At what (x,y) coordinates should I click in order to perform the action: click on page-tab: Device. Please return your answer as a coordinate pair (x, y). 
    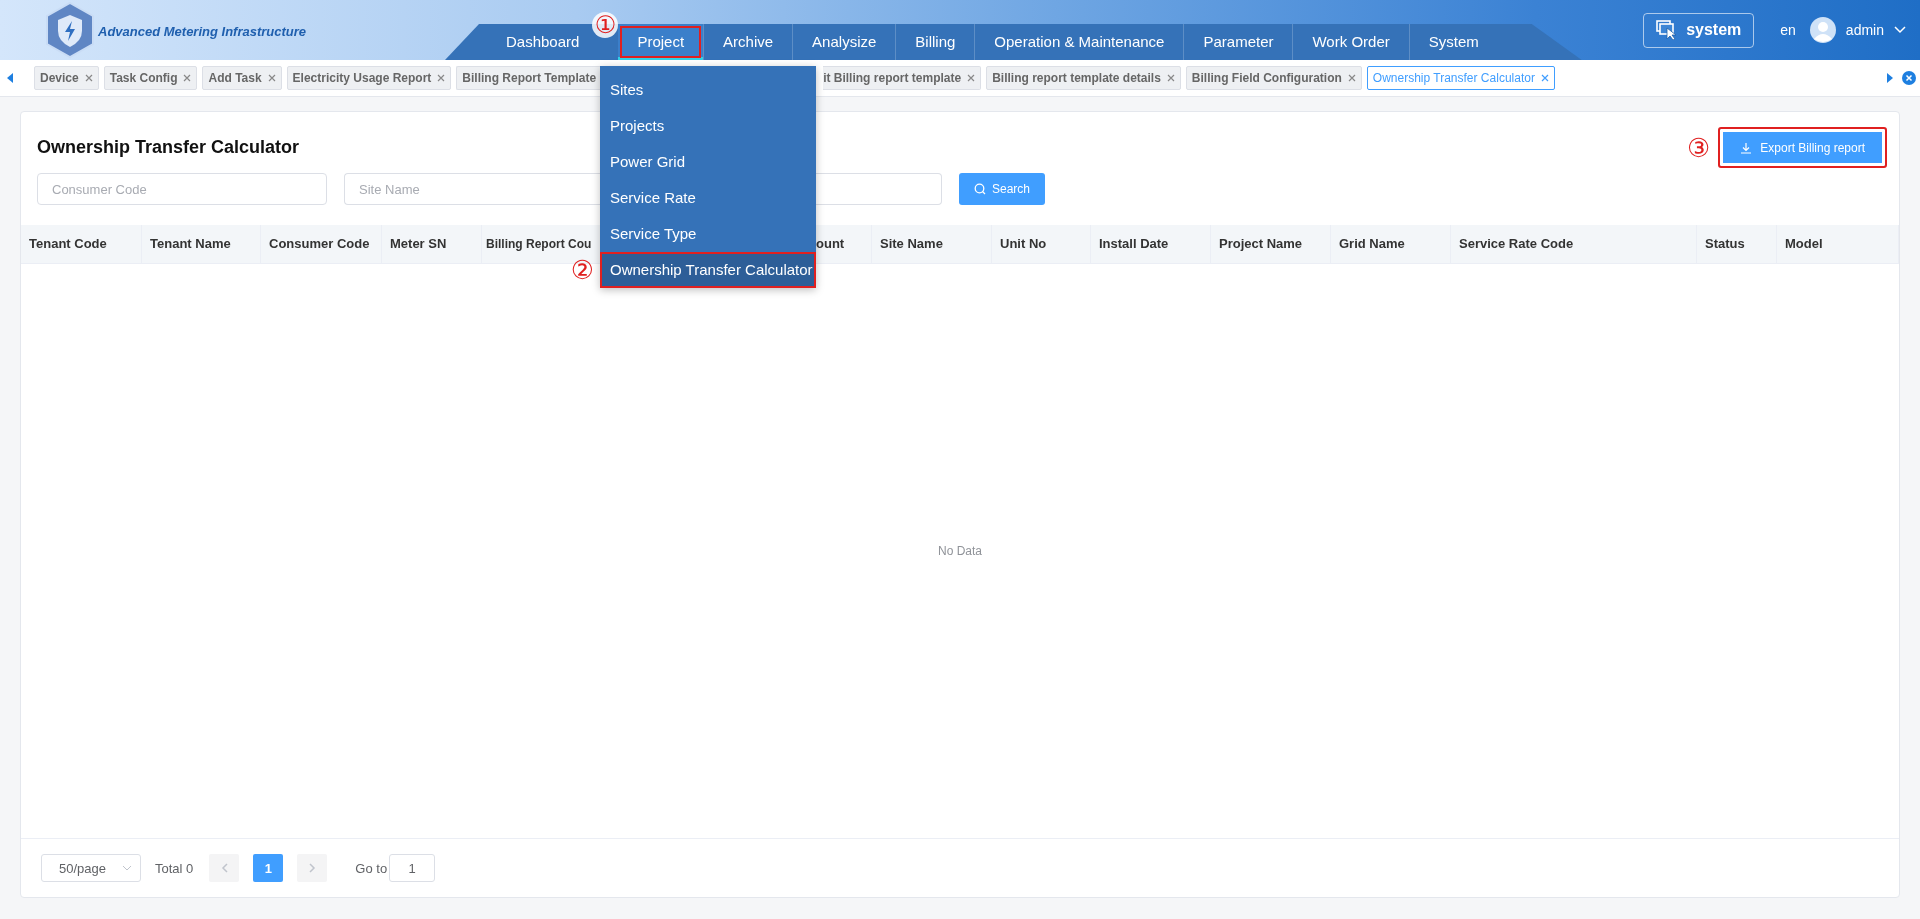
    Looking at the image, I should click on (66, 78).